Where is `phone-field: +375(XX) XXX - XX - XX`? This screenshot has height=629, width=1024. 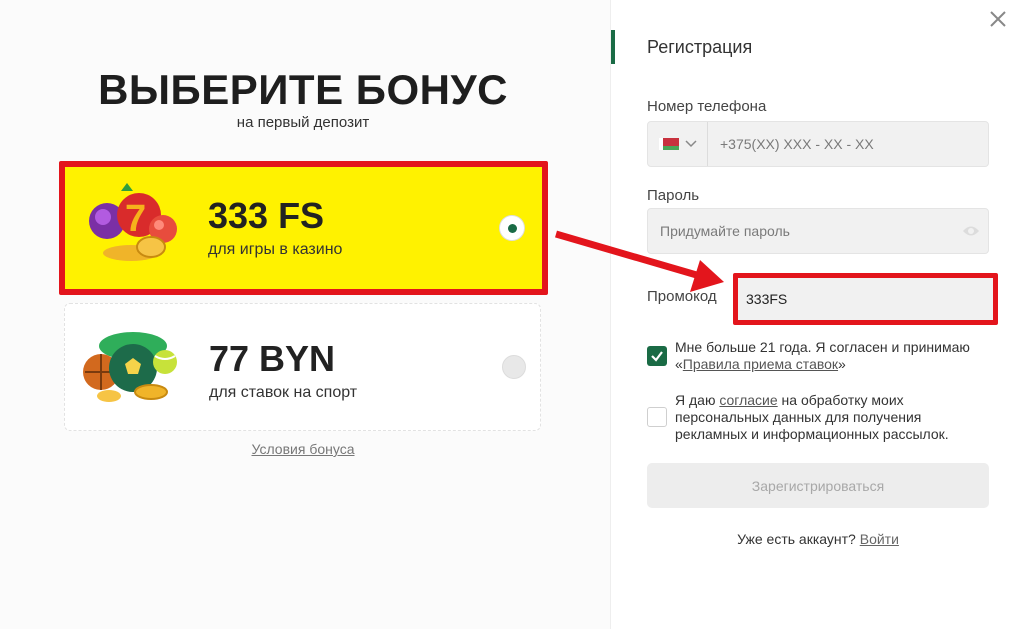 phone-field: +375(XX) XXX - XX - XX is located at coordinates (818, 144).